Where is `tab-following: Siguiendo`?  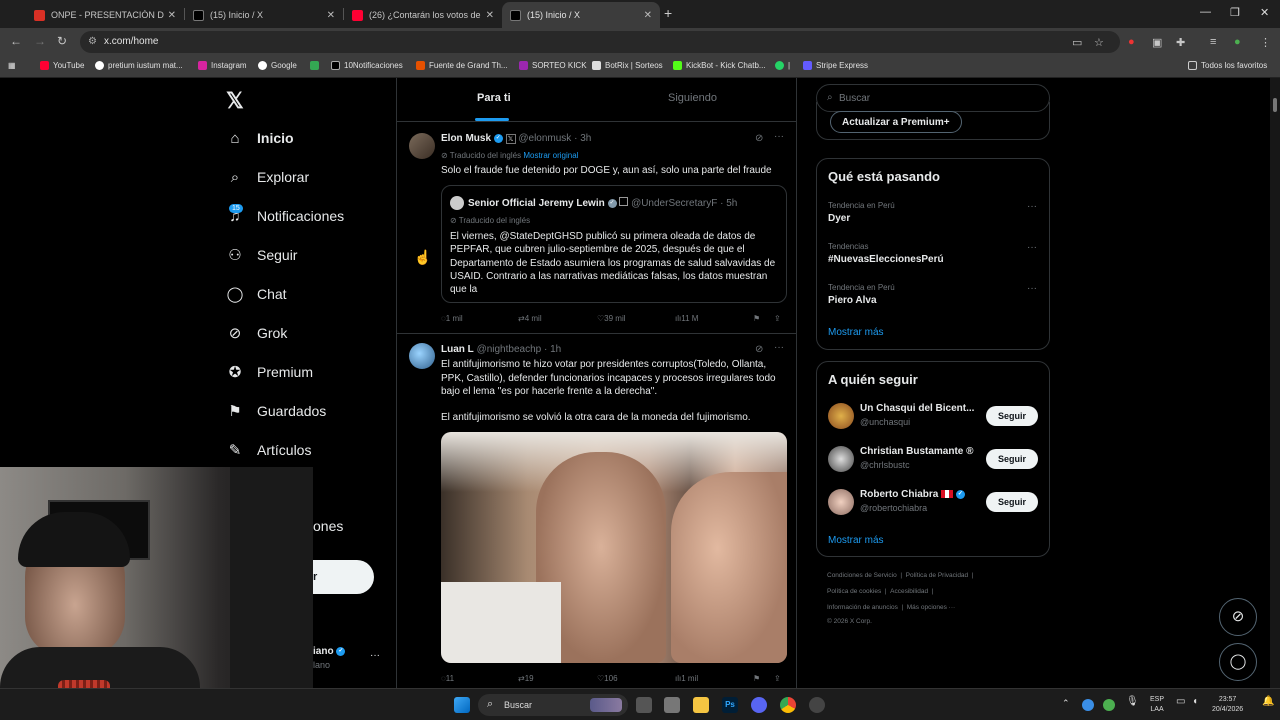 tab-following: Siguiendo is located at coordinates (692, 98).